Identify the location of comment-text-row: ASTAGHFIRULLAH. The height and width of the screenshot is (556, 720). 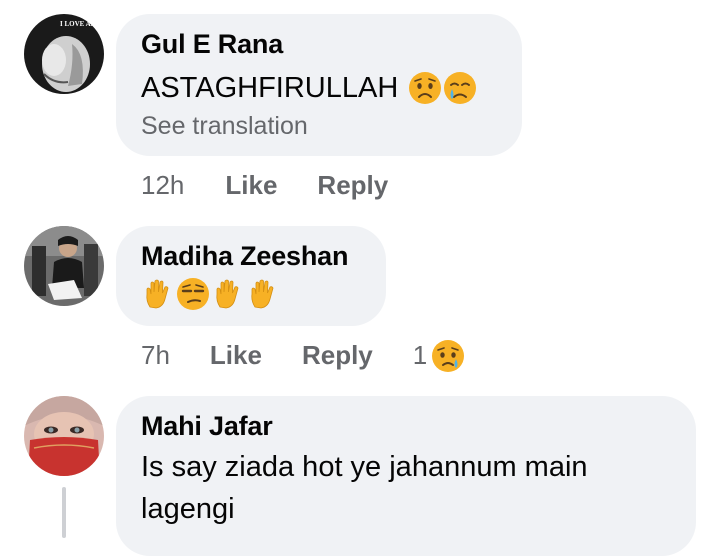
(319, 88).